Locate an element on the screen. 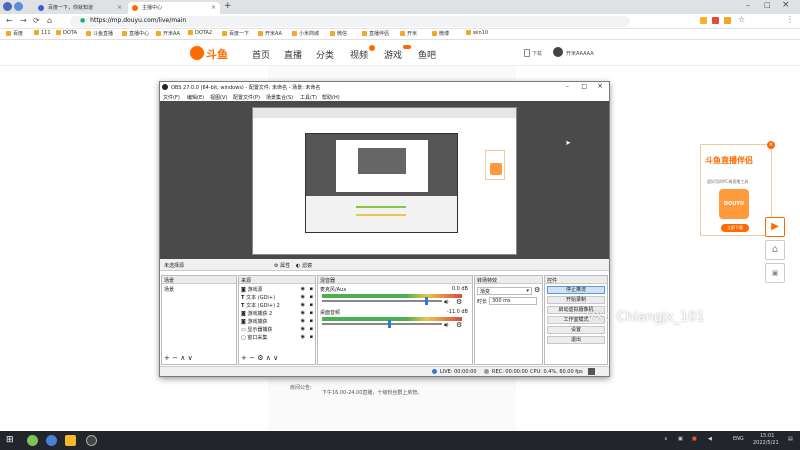 The width and height of the screenshot is (800, 450). menu-profile: 配置文件(P) is located at coordinates (246, 97).